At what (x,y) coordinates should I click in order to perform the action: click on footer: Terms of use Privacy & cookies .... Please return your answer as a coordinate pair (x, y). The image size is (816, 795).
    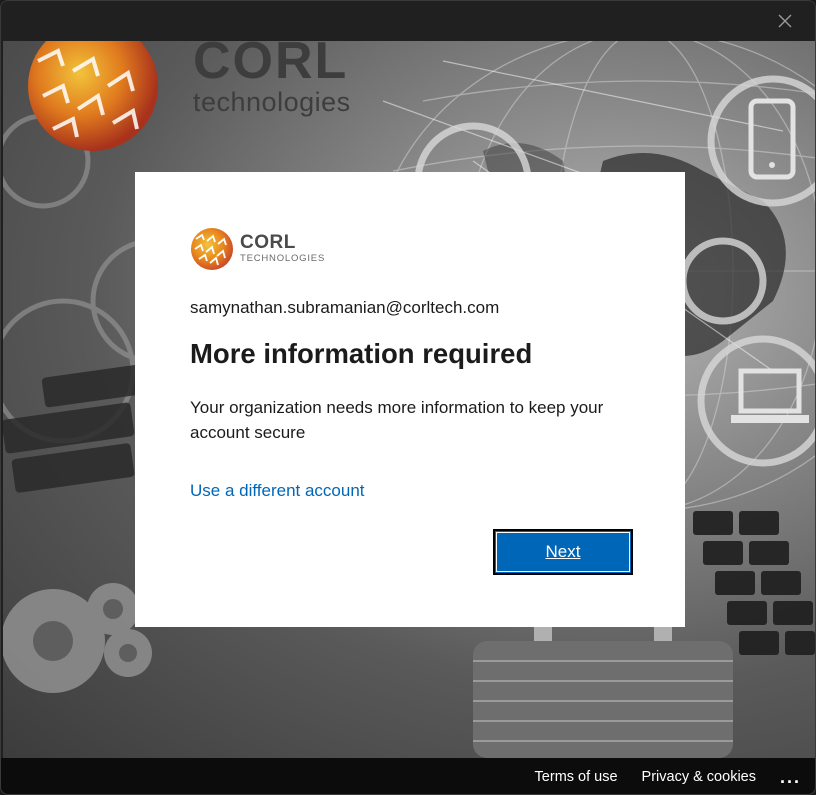
    Looking at the image, I should click on (408, 776).